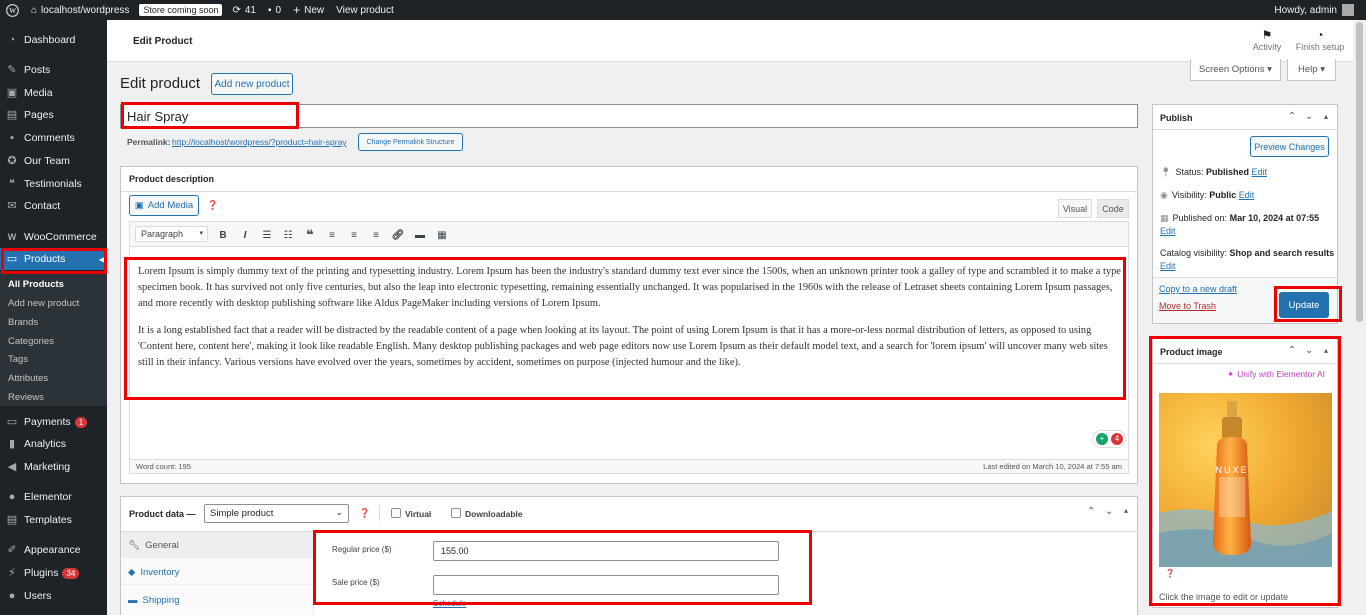  Describe the element at coordinates (376, 235) in the screenshot. I see `align-right-icon: ≡` at that location.